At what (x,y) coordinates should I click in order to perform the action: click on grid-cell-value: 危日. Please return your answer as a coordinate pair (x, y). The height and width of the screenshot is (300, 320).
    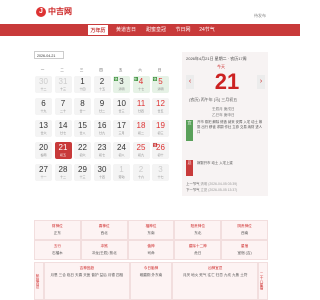
    Looking at the image, I should click on (198, 253).